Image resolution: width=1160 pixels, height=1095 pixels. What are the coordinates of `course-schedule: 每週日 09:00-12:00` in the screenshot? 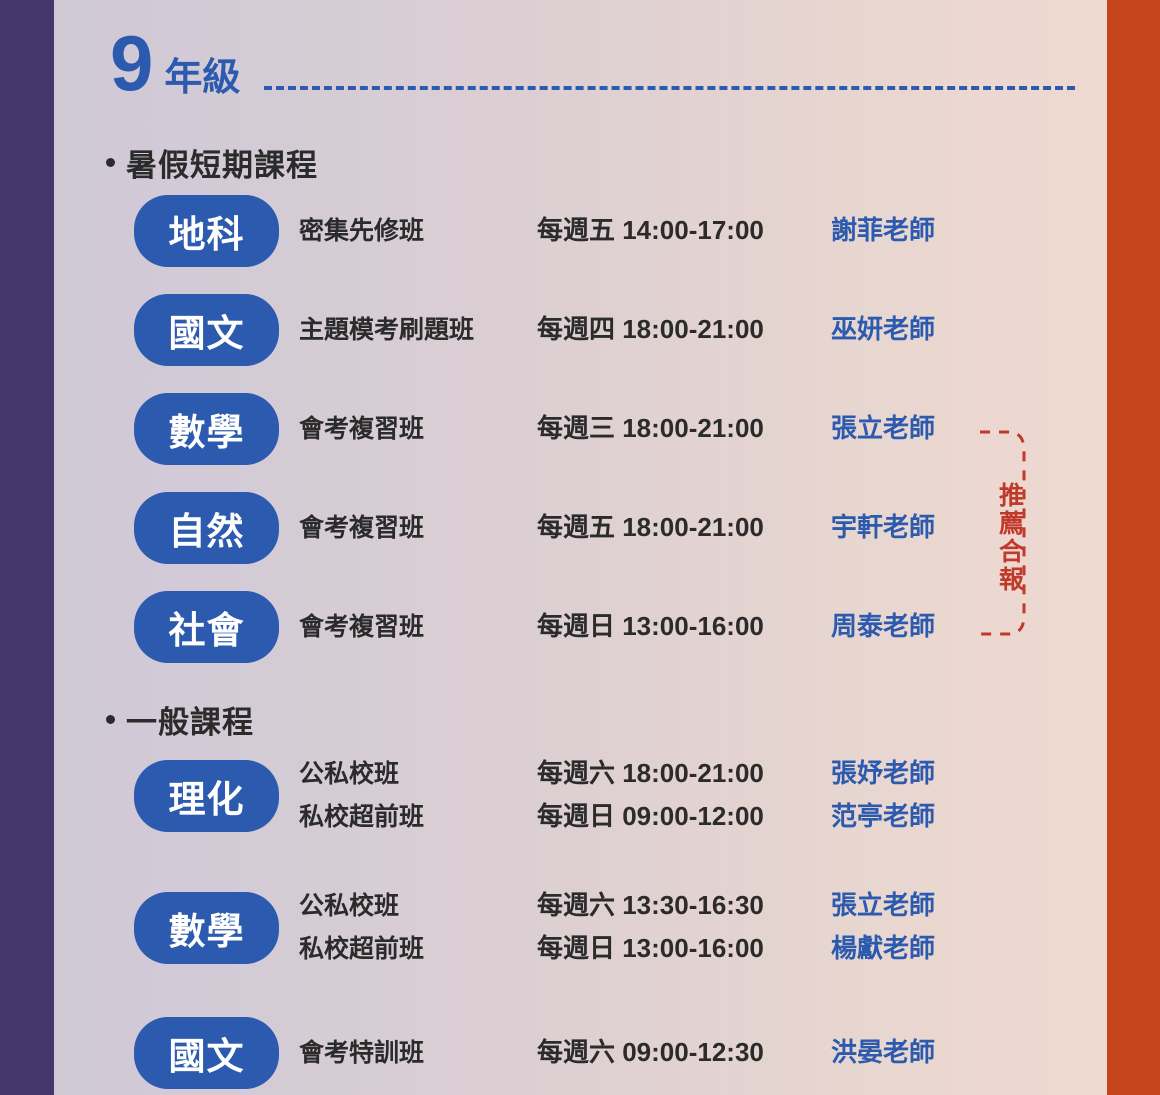 It's located at (650, 816).